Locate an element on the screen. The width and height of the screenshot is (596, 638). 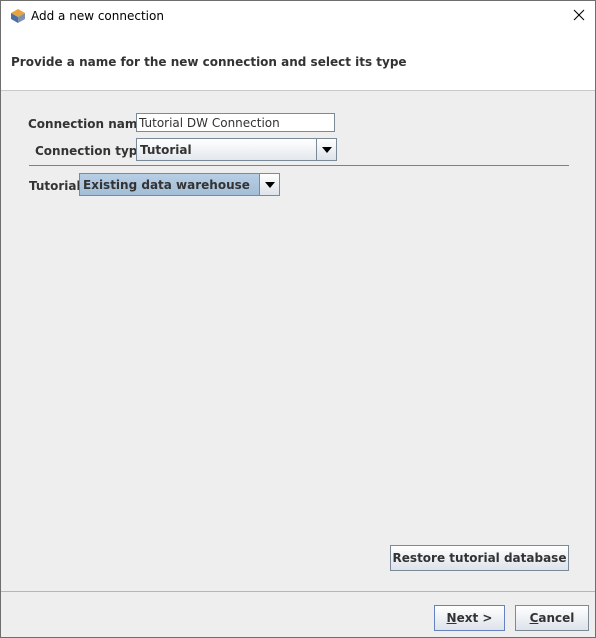
connection-type-label: Connection type: is located at coordinates (93, 151).